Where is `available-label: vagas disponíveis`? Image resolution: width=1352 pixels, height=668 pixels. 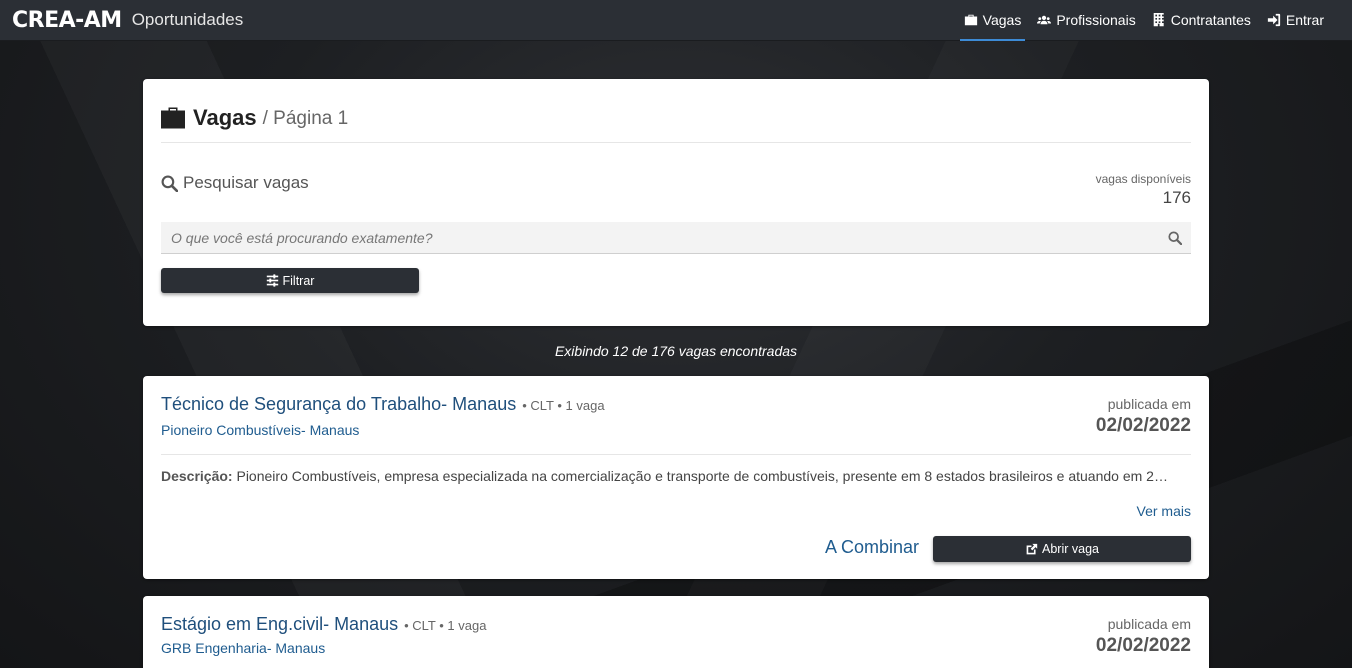
available-label: vagas disponíveis is located at coordinates (1143, 179).